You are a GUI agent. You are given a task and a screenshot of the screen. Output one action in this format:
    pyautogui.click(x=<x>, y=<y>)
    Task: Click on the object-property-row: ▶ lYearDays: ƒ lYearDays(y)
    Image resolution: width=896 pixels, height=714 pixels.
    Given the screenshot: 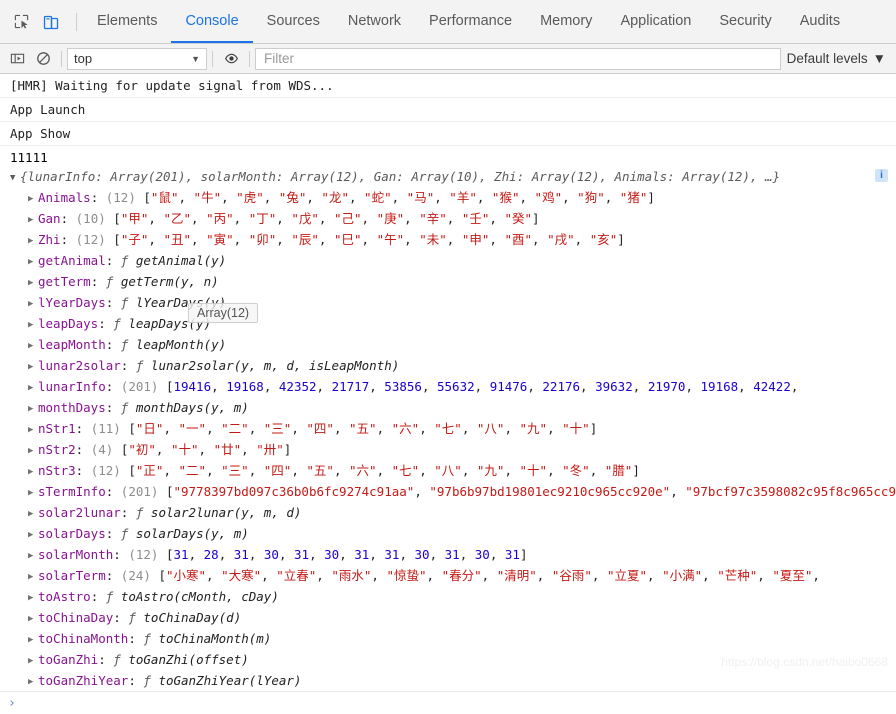 What is the action you would take?
    pyautogui.click(x=448, y=303)
    